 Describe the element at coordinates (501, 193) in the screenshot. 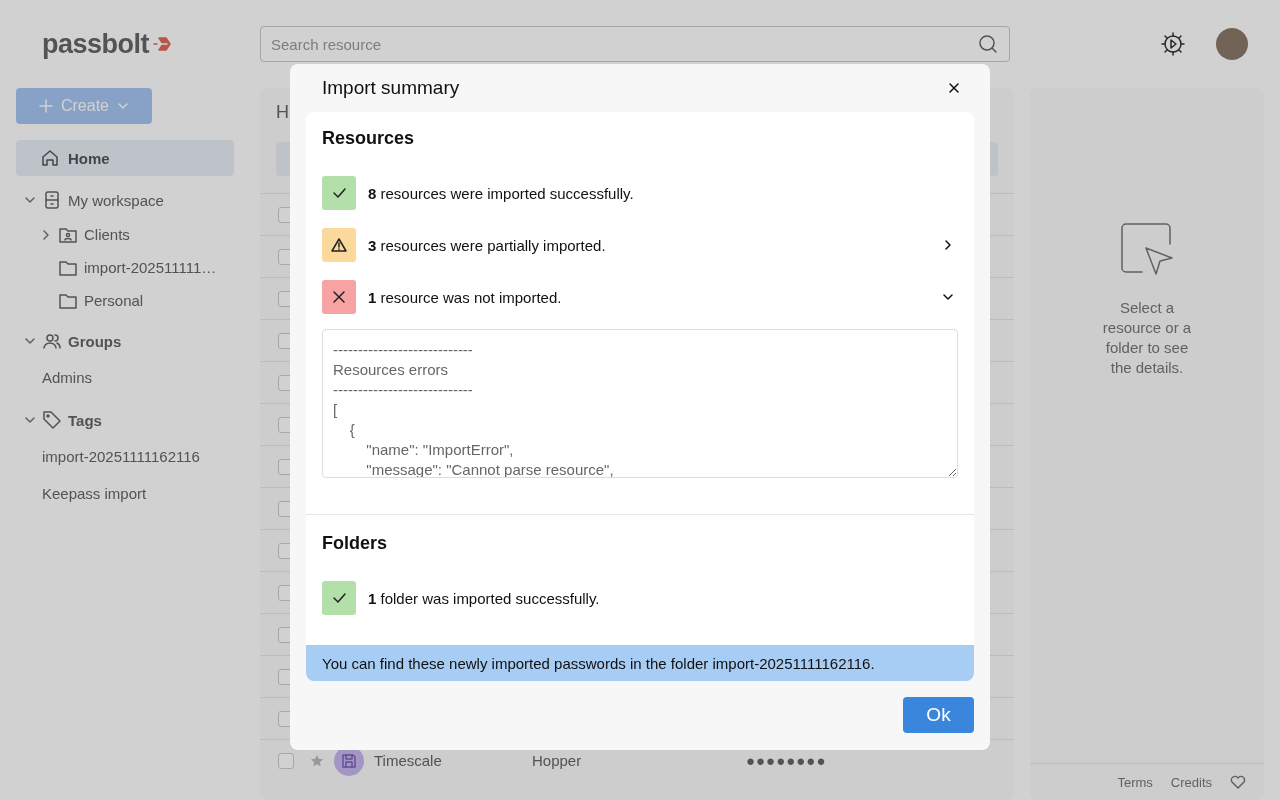

I see `result-text: 8 resources were imported successfully.` at that location.